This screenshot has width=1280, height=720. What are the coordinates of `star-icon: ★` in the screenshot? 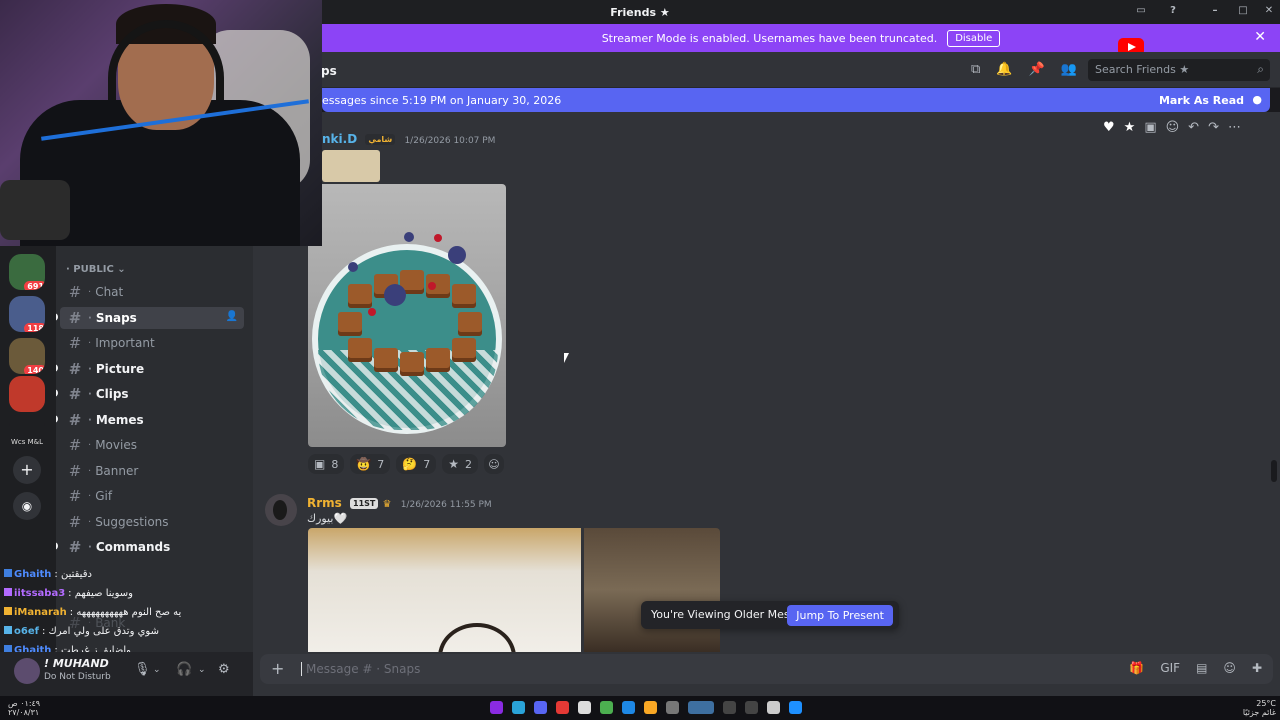 It's located at (1130, 127).